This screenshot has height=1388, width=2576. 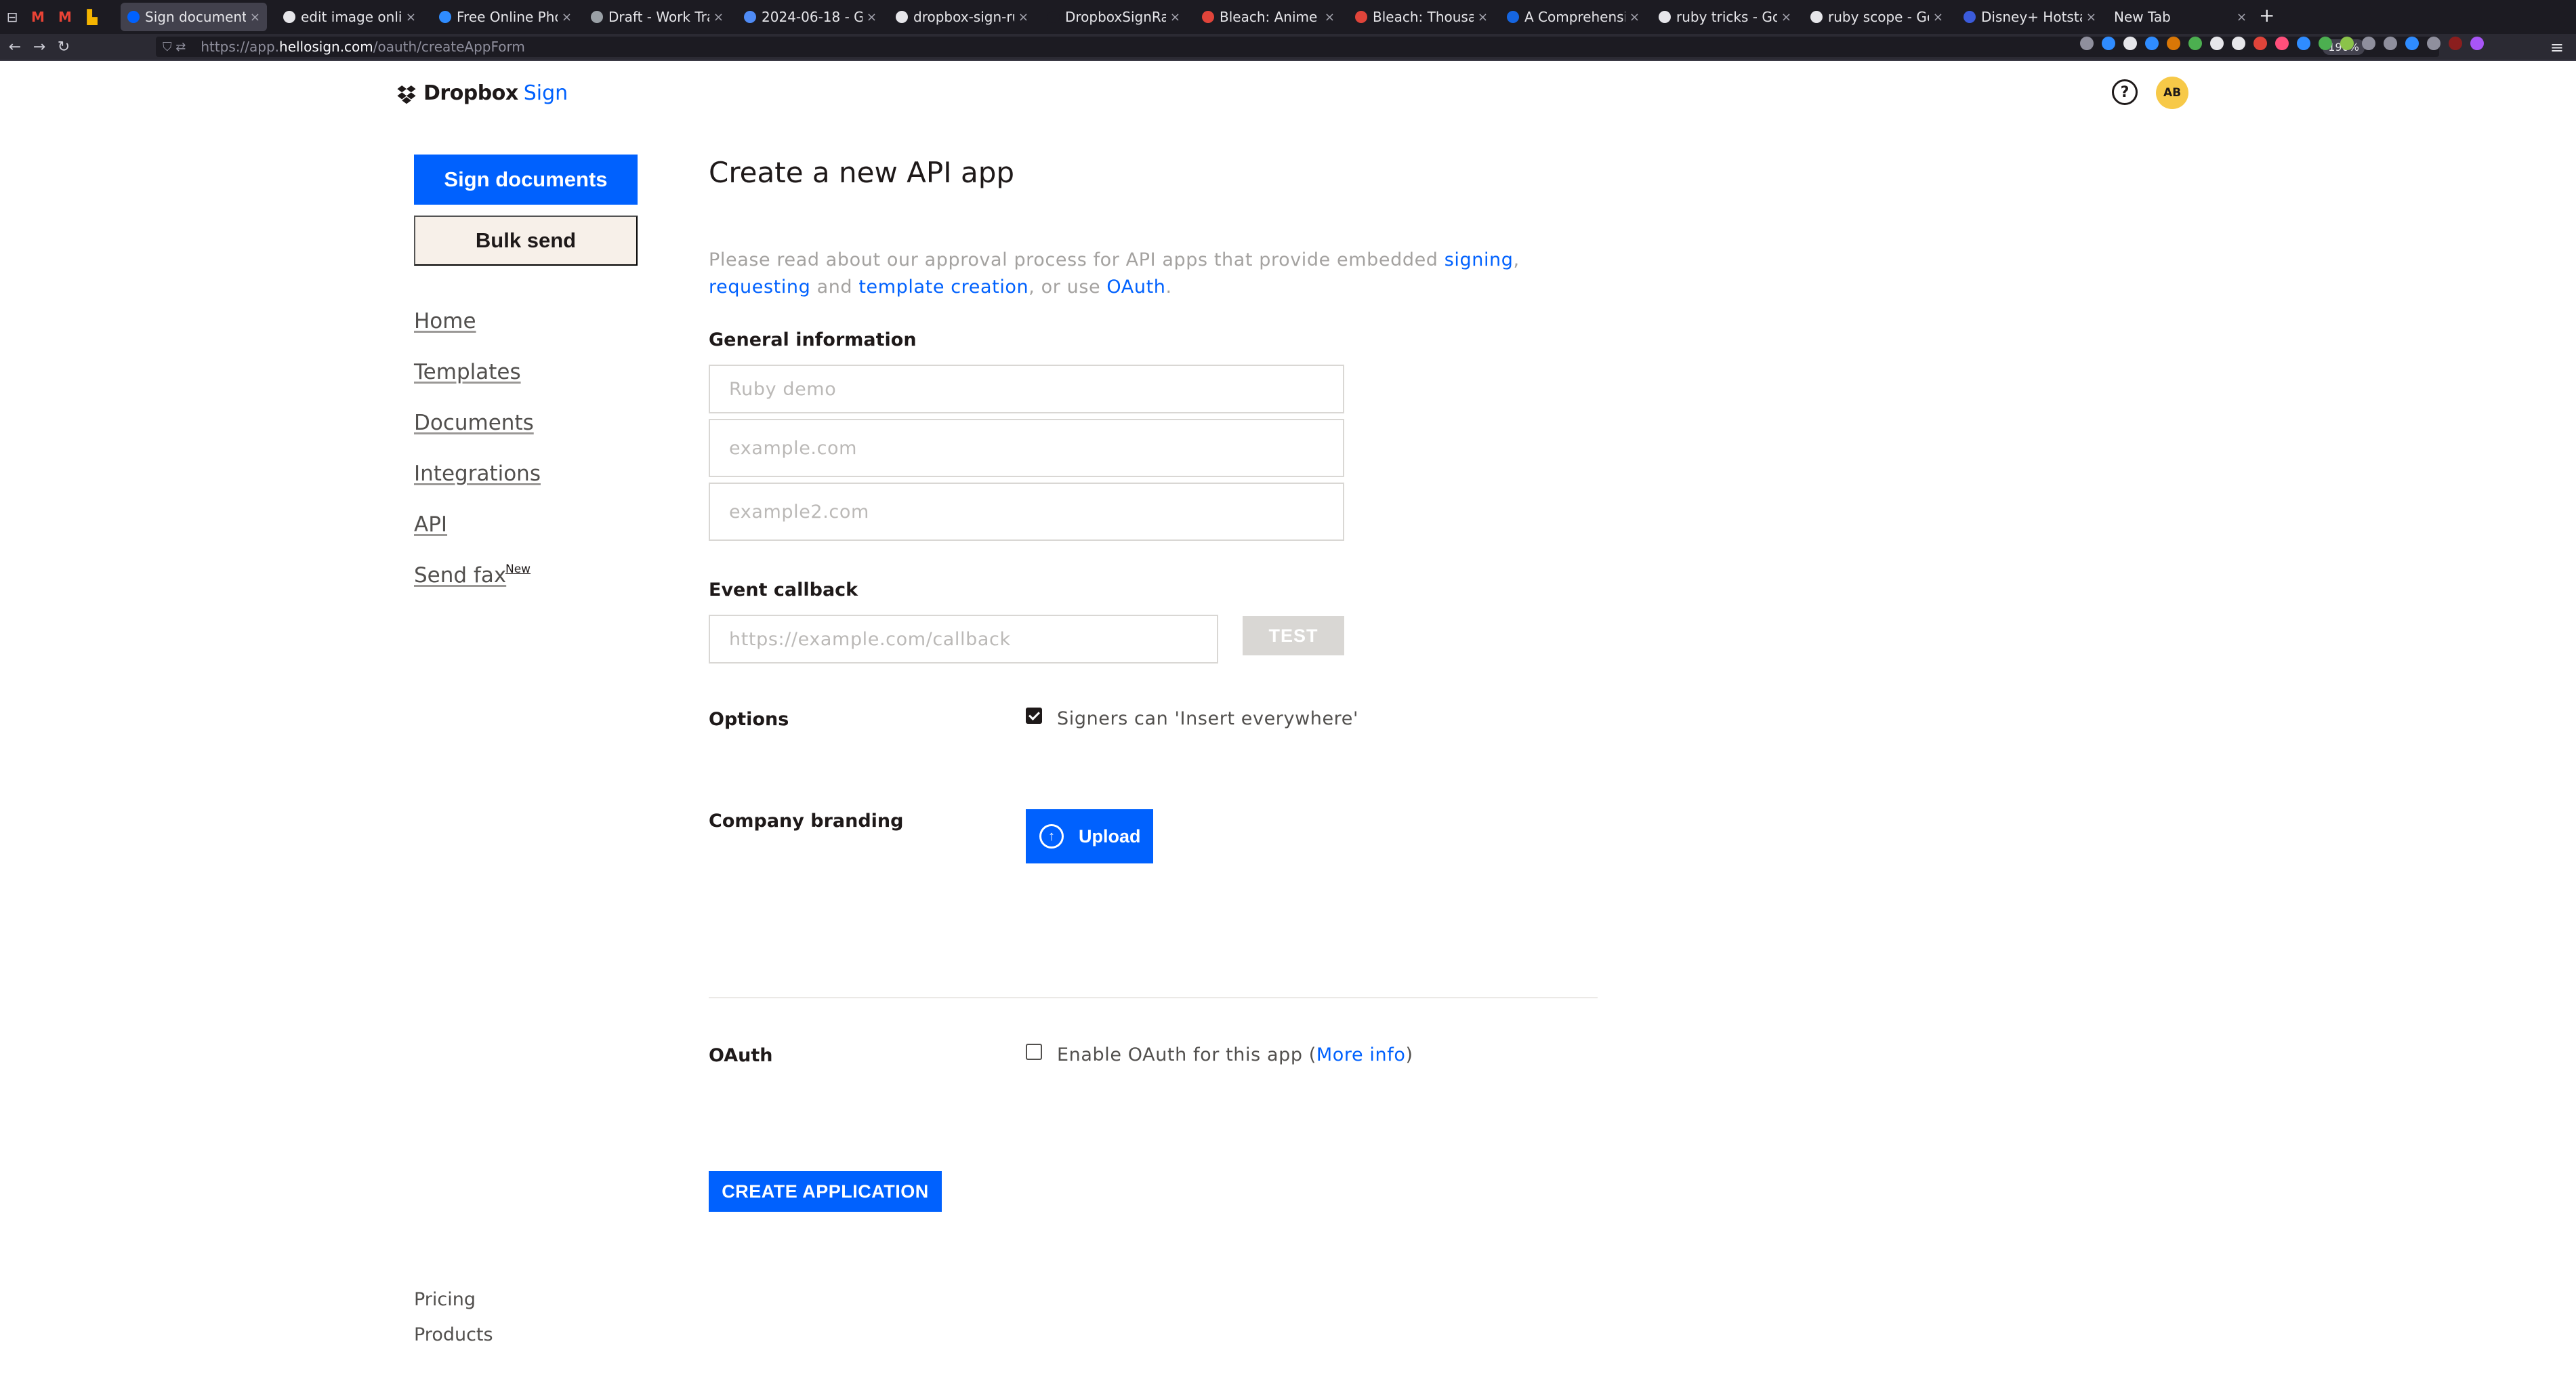 What do you see at coordinates (1026, 448) in the screenshot?
I see `domain-input` at bounding box center [1026, 448].